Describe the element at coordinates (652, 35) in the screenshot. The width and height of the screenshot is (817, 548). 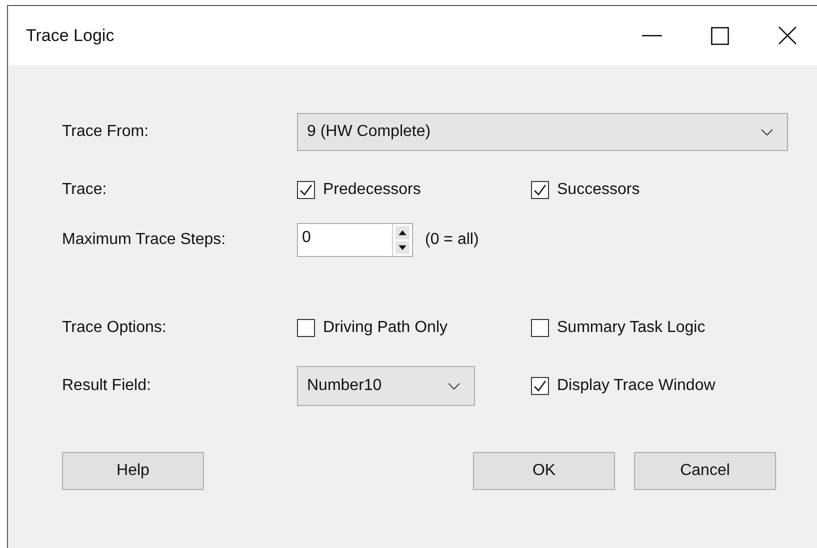
I see `minimize-icon` at that location.